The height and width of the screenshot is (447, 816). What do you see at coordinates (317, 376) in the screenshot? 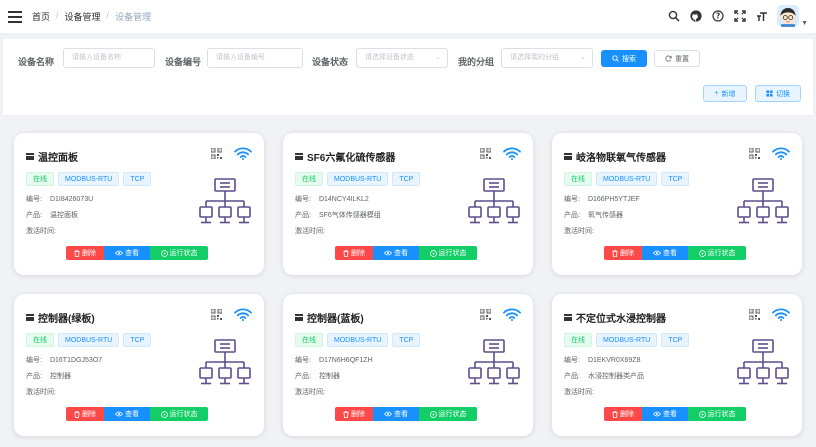
I see `product-row: 产品: 控制器` at bounding box center [317, 376].